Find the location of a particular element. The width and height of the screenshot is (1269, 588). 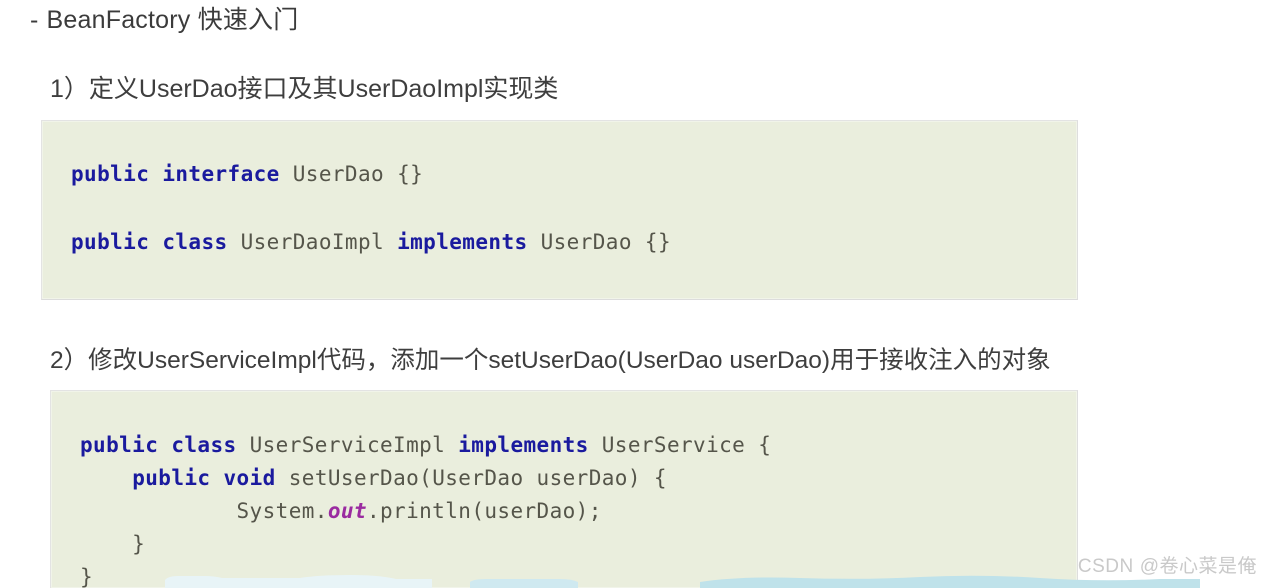

code-token: UserDaoImpl is located at coordinates (312, 242).